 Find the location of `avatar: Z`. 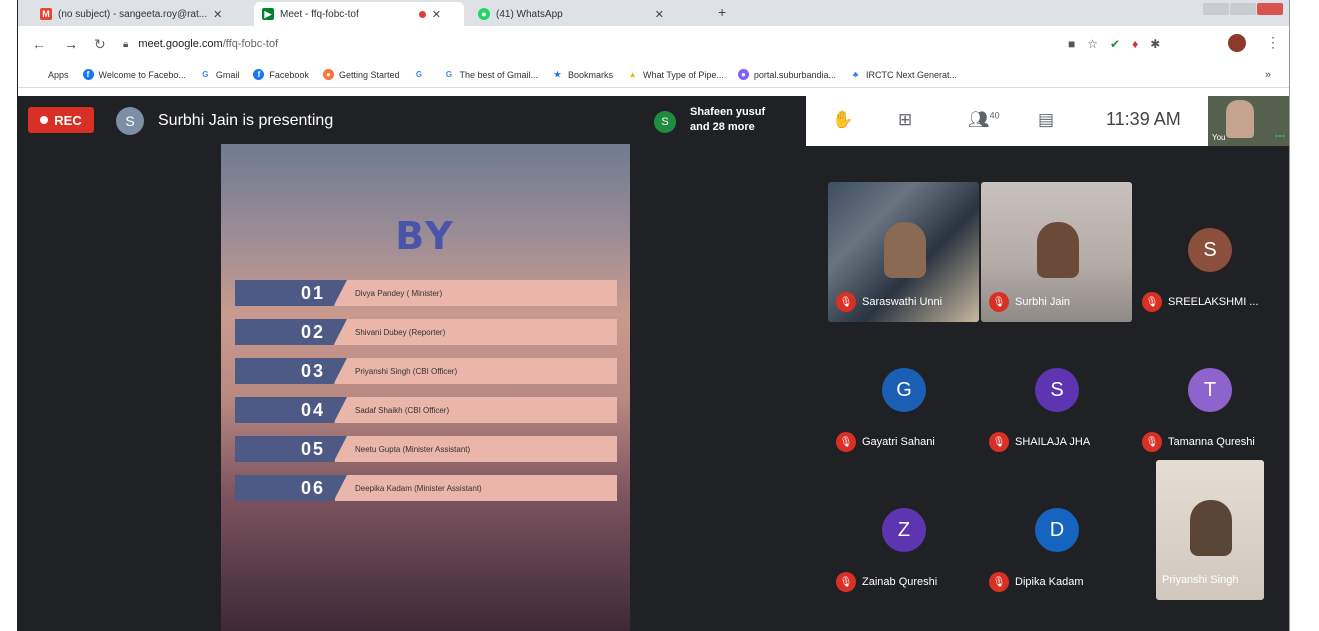

avatar: Z is located at coordinates (904, 530).